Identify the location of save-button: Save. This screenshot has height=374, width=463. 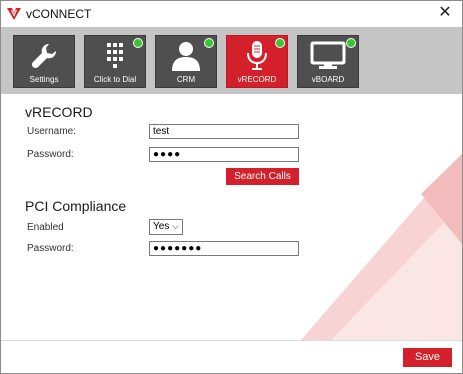
(427, 357).